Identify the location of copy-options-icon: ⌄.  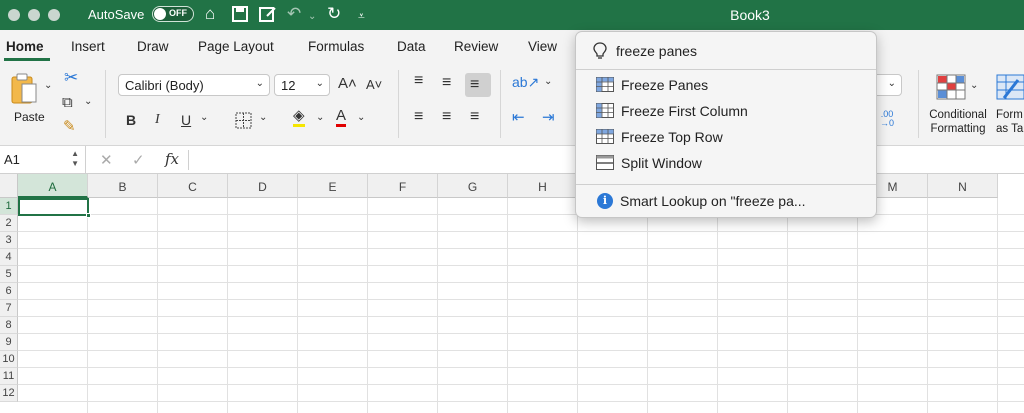
(88, 101).